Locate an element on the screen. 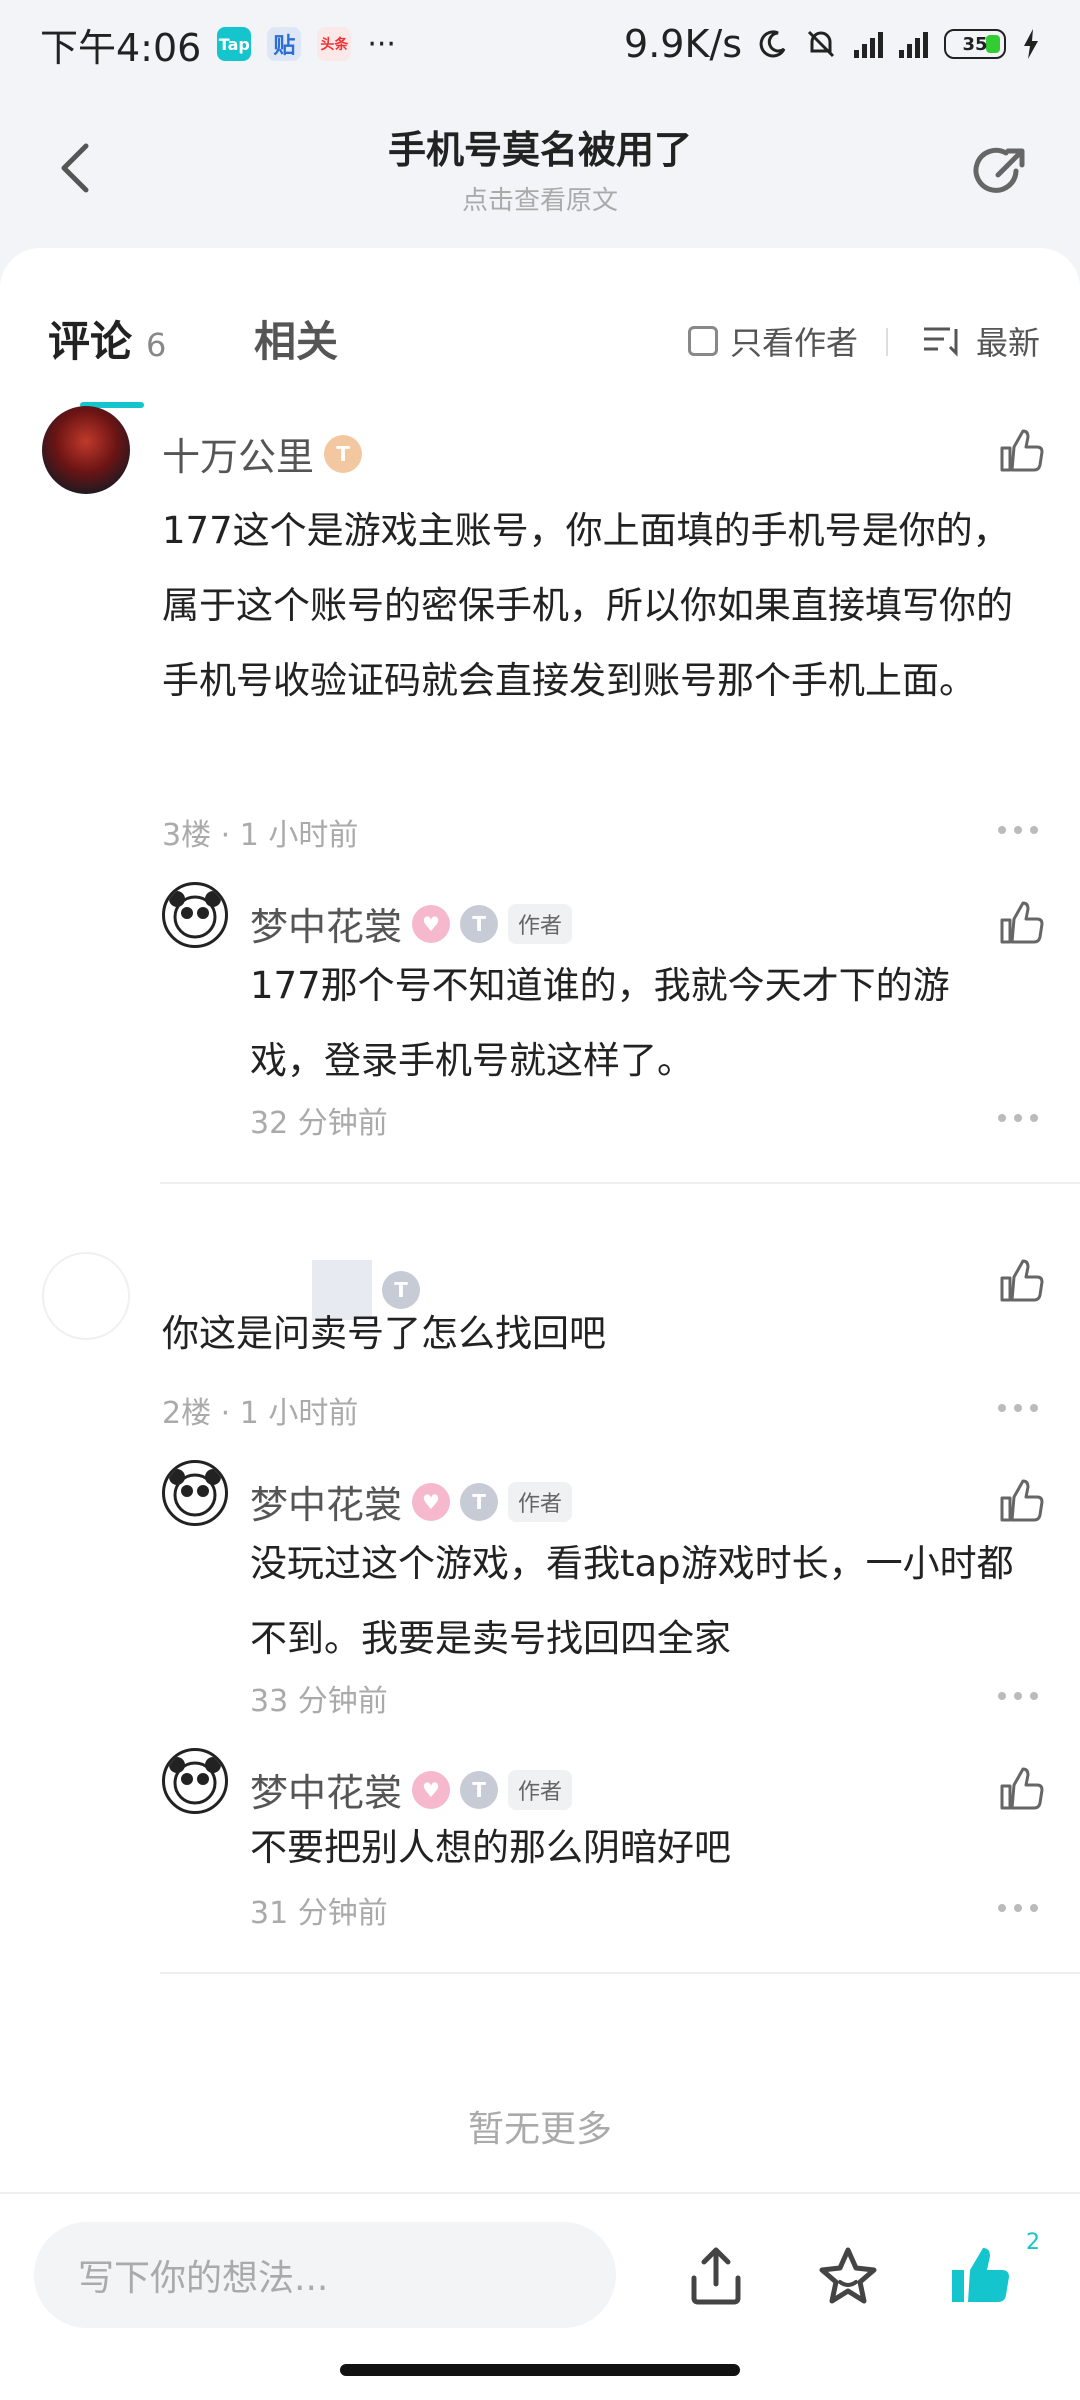 Image resolution: width=1080 pixels, height=2400 pixels. filter-divider is located at coordinates (887, 342).